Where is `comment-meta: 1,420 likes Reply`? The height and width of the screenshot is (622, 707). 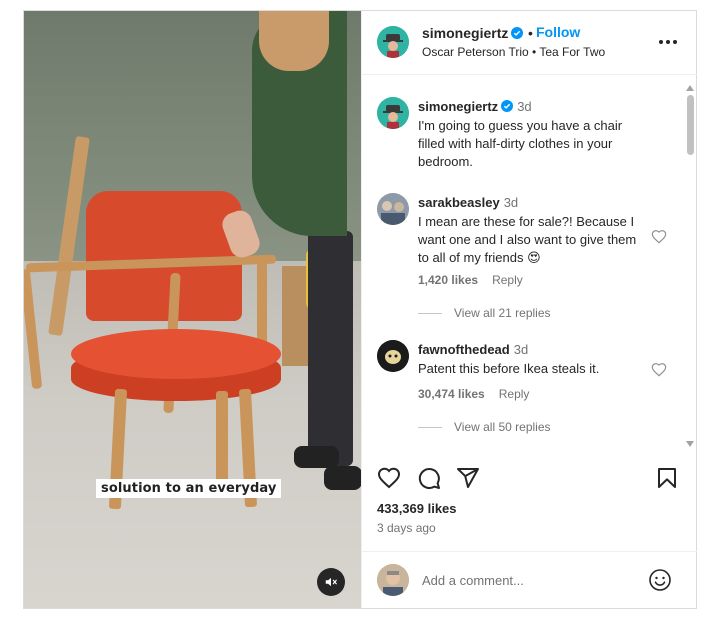
comment-meta: 1,420 likes Reply is located at coordinates (470, 280).